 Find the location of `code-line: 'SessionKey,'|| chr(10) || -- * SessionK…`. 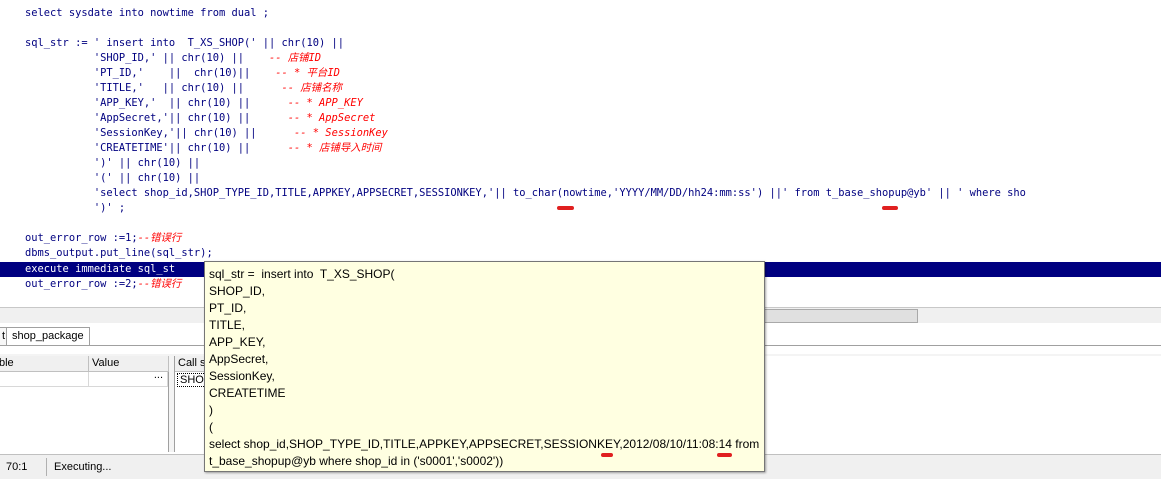

code-line: 'SessionKey,'|| chr(10) || -- * SessionK… is located at coordinates (194, 133).